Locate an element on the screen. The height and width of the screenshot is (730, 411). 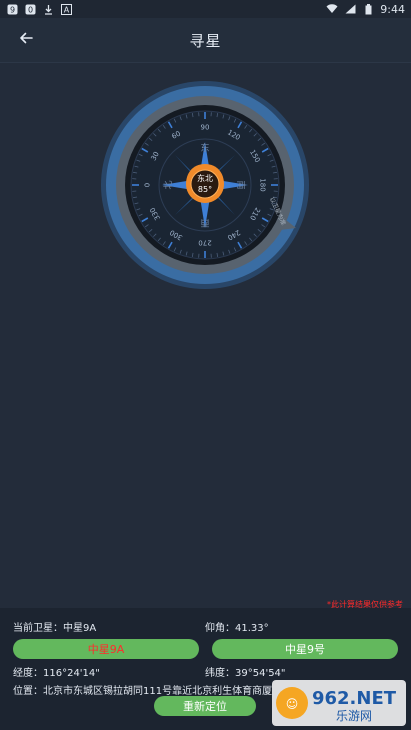
app-bar: 寻星 is located at coordinates (205, 40).